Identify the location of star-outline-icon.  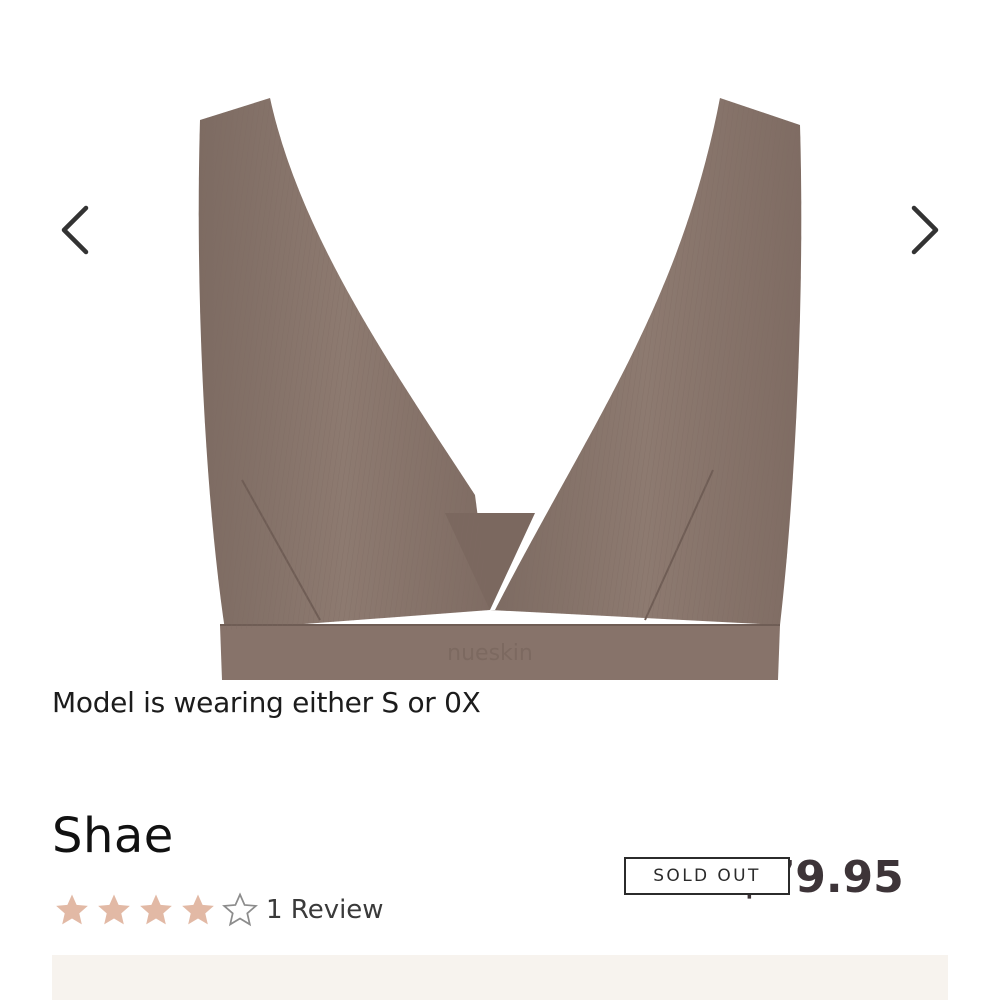
(240, 909).